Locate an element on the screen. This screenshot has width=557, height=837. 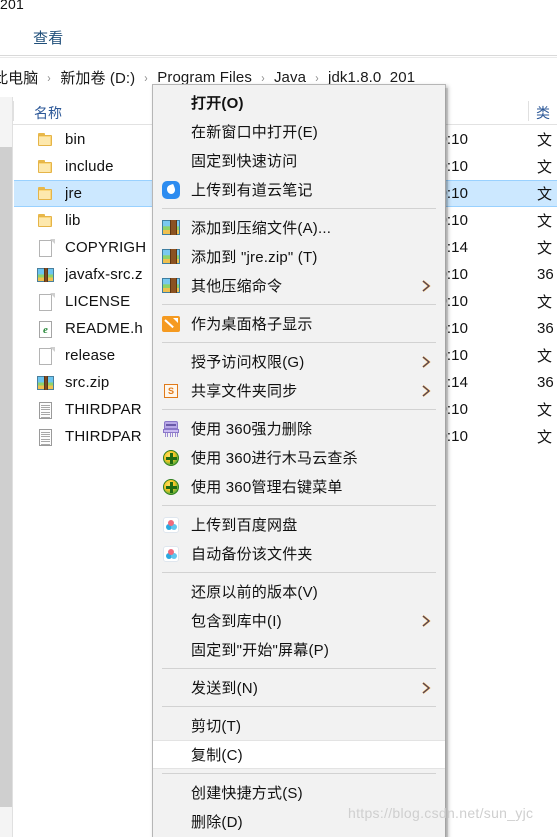
context-menu-item: 自动备份该文件夹 is located at coordinates (299, 553).